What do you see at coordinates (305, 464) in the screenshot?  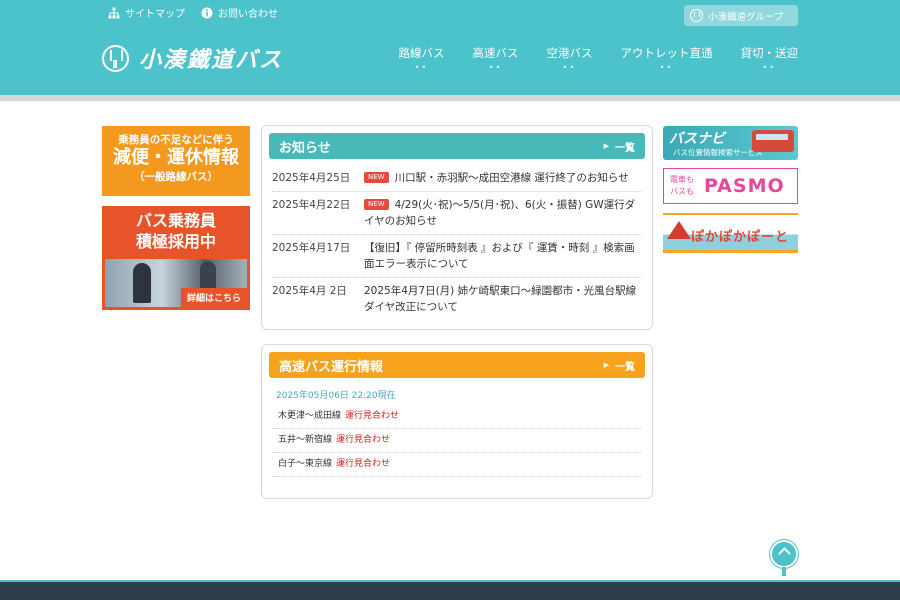 I see `route-name: 白子〜東京線` at bounding box center [305, 464].